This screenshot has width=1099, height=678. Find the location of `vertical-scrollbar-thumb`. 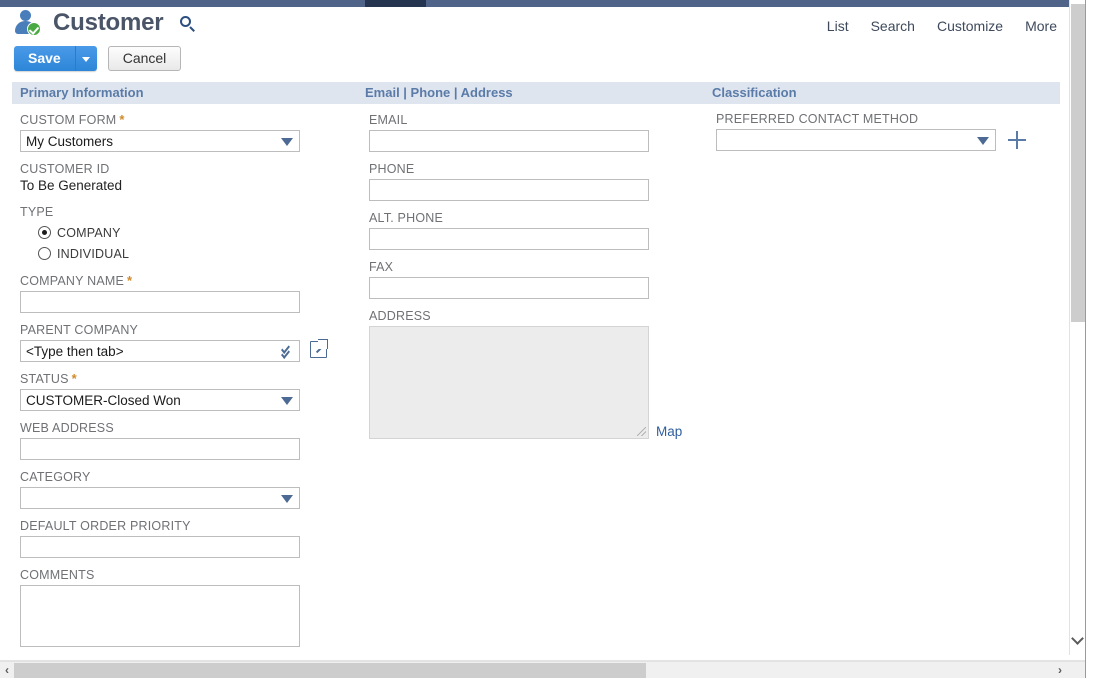

vertical-scrollbar-thumb is located at coordinates (1078, 163).